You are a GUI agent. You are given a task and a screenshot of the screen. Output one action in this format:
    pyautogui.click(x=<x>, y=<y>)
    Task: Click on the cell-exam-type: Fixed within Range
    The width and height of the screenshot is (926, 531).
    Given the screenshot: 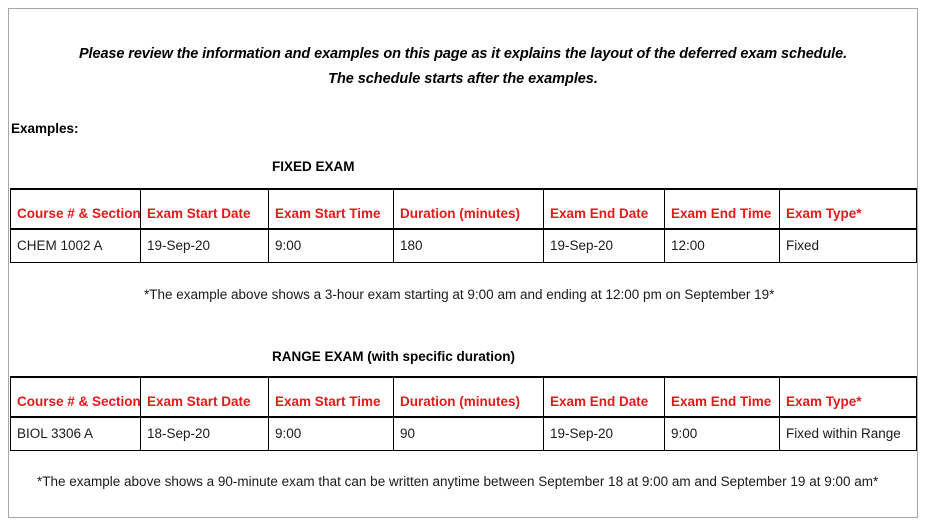 What is the action you would take?
    pyautogui.click(x=848, y=434)
    